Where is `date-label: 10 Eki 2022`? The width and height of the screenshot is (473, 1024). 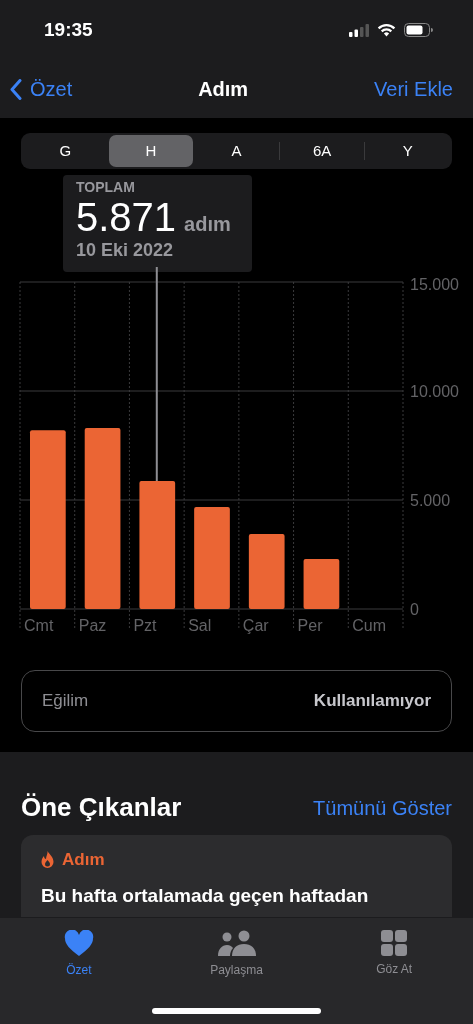
date-label: 10 Eki 2022 is located at coordinates (125, 250).